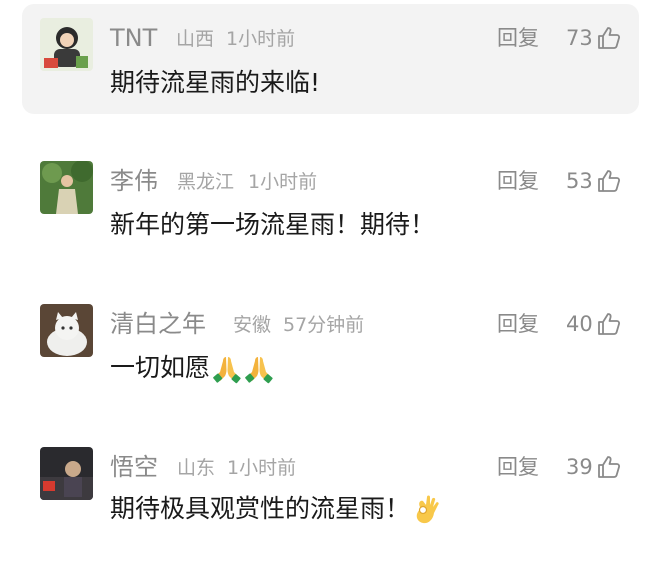 The width and height of the screenshot is (661, 565). I want to click on comment-text: 新年的第一场流星雨！期待！, so click(273, 224).